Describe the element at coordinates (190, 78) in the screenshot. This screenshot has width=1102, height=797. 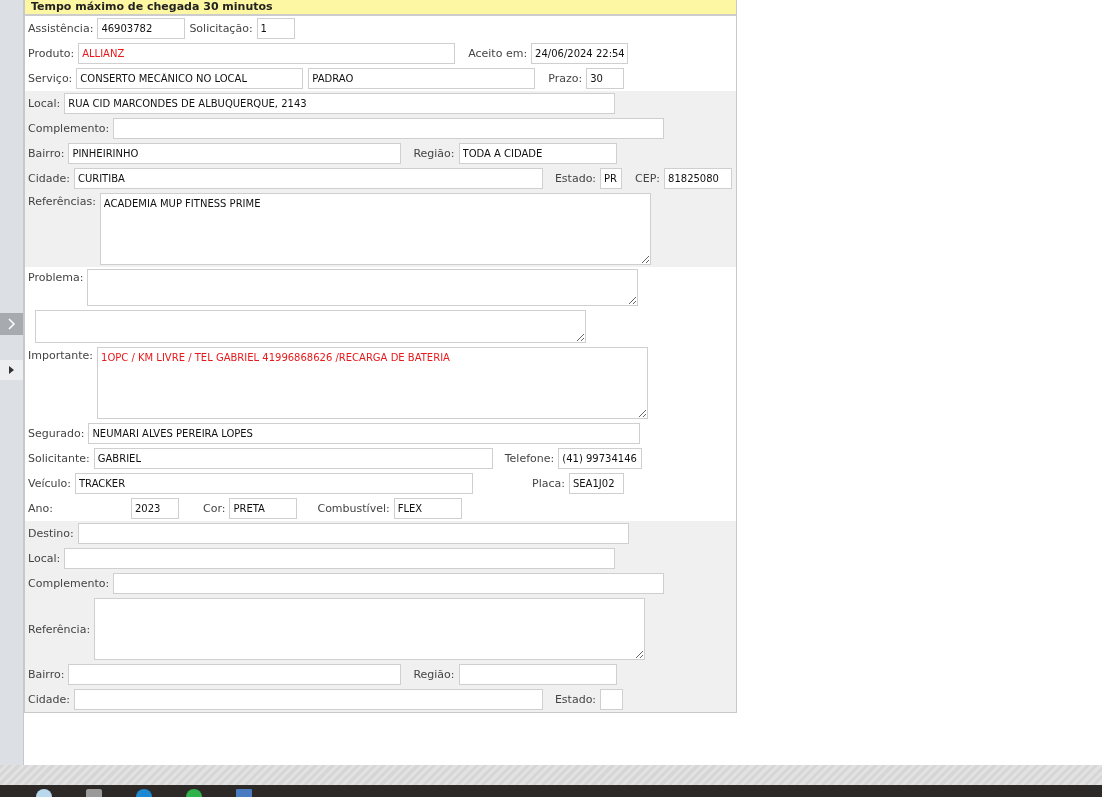
I see `input-field: CONSERTO MECÂNICO NO LOCAL` at that location.